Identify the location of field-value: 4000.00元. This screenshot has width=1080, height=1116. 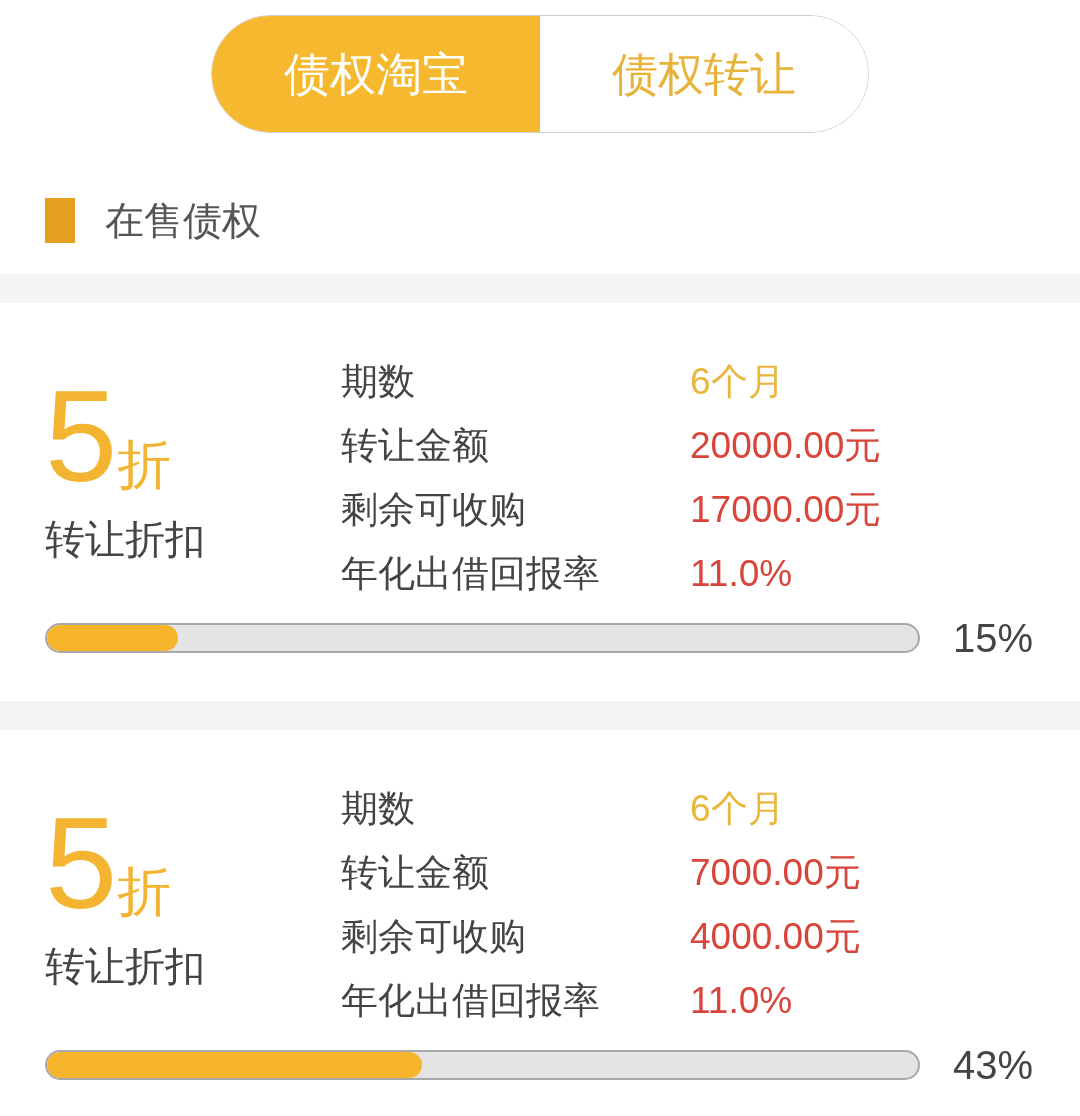
(775, 936).